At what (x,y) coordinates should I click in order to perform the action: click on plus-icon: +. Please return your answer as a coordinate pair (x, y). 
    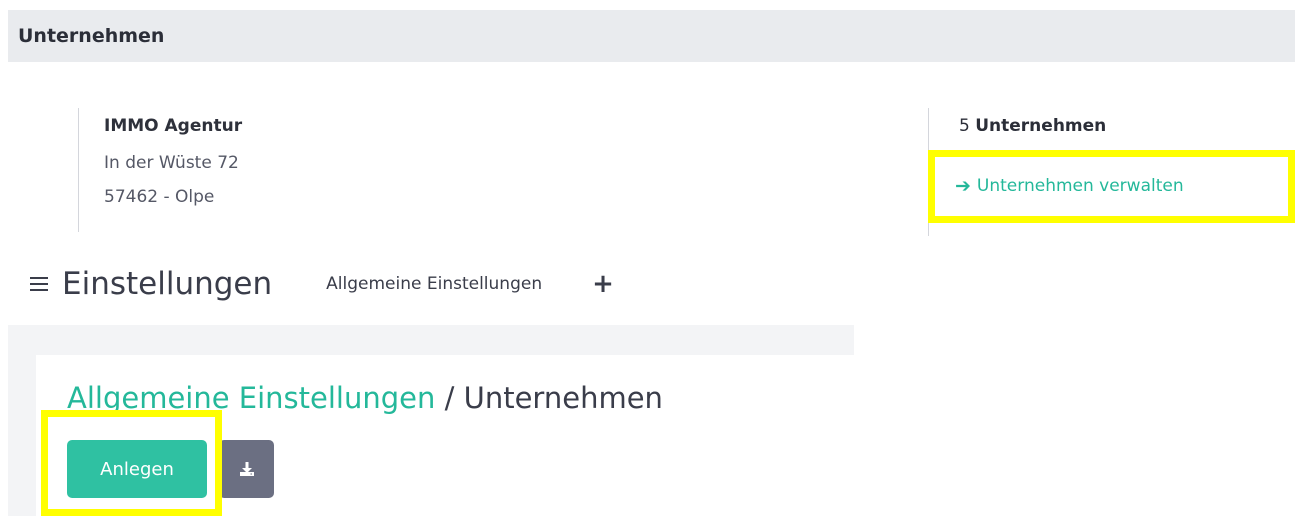
    Looking at the image, I should click on (603, 284).